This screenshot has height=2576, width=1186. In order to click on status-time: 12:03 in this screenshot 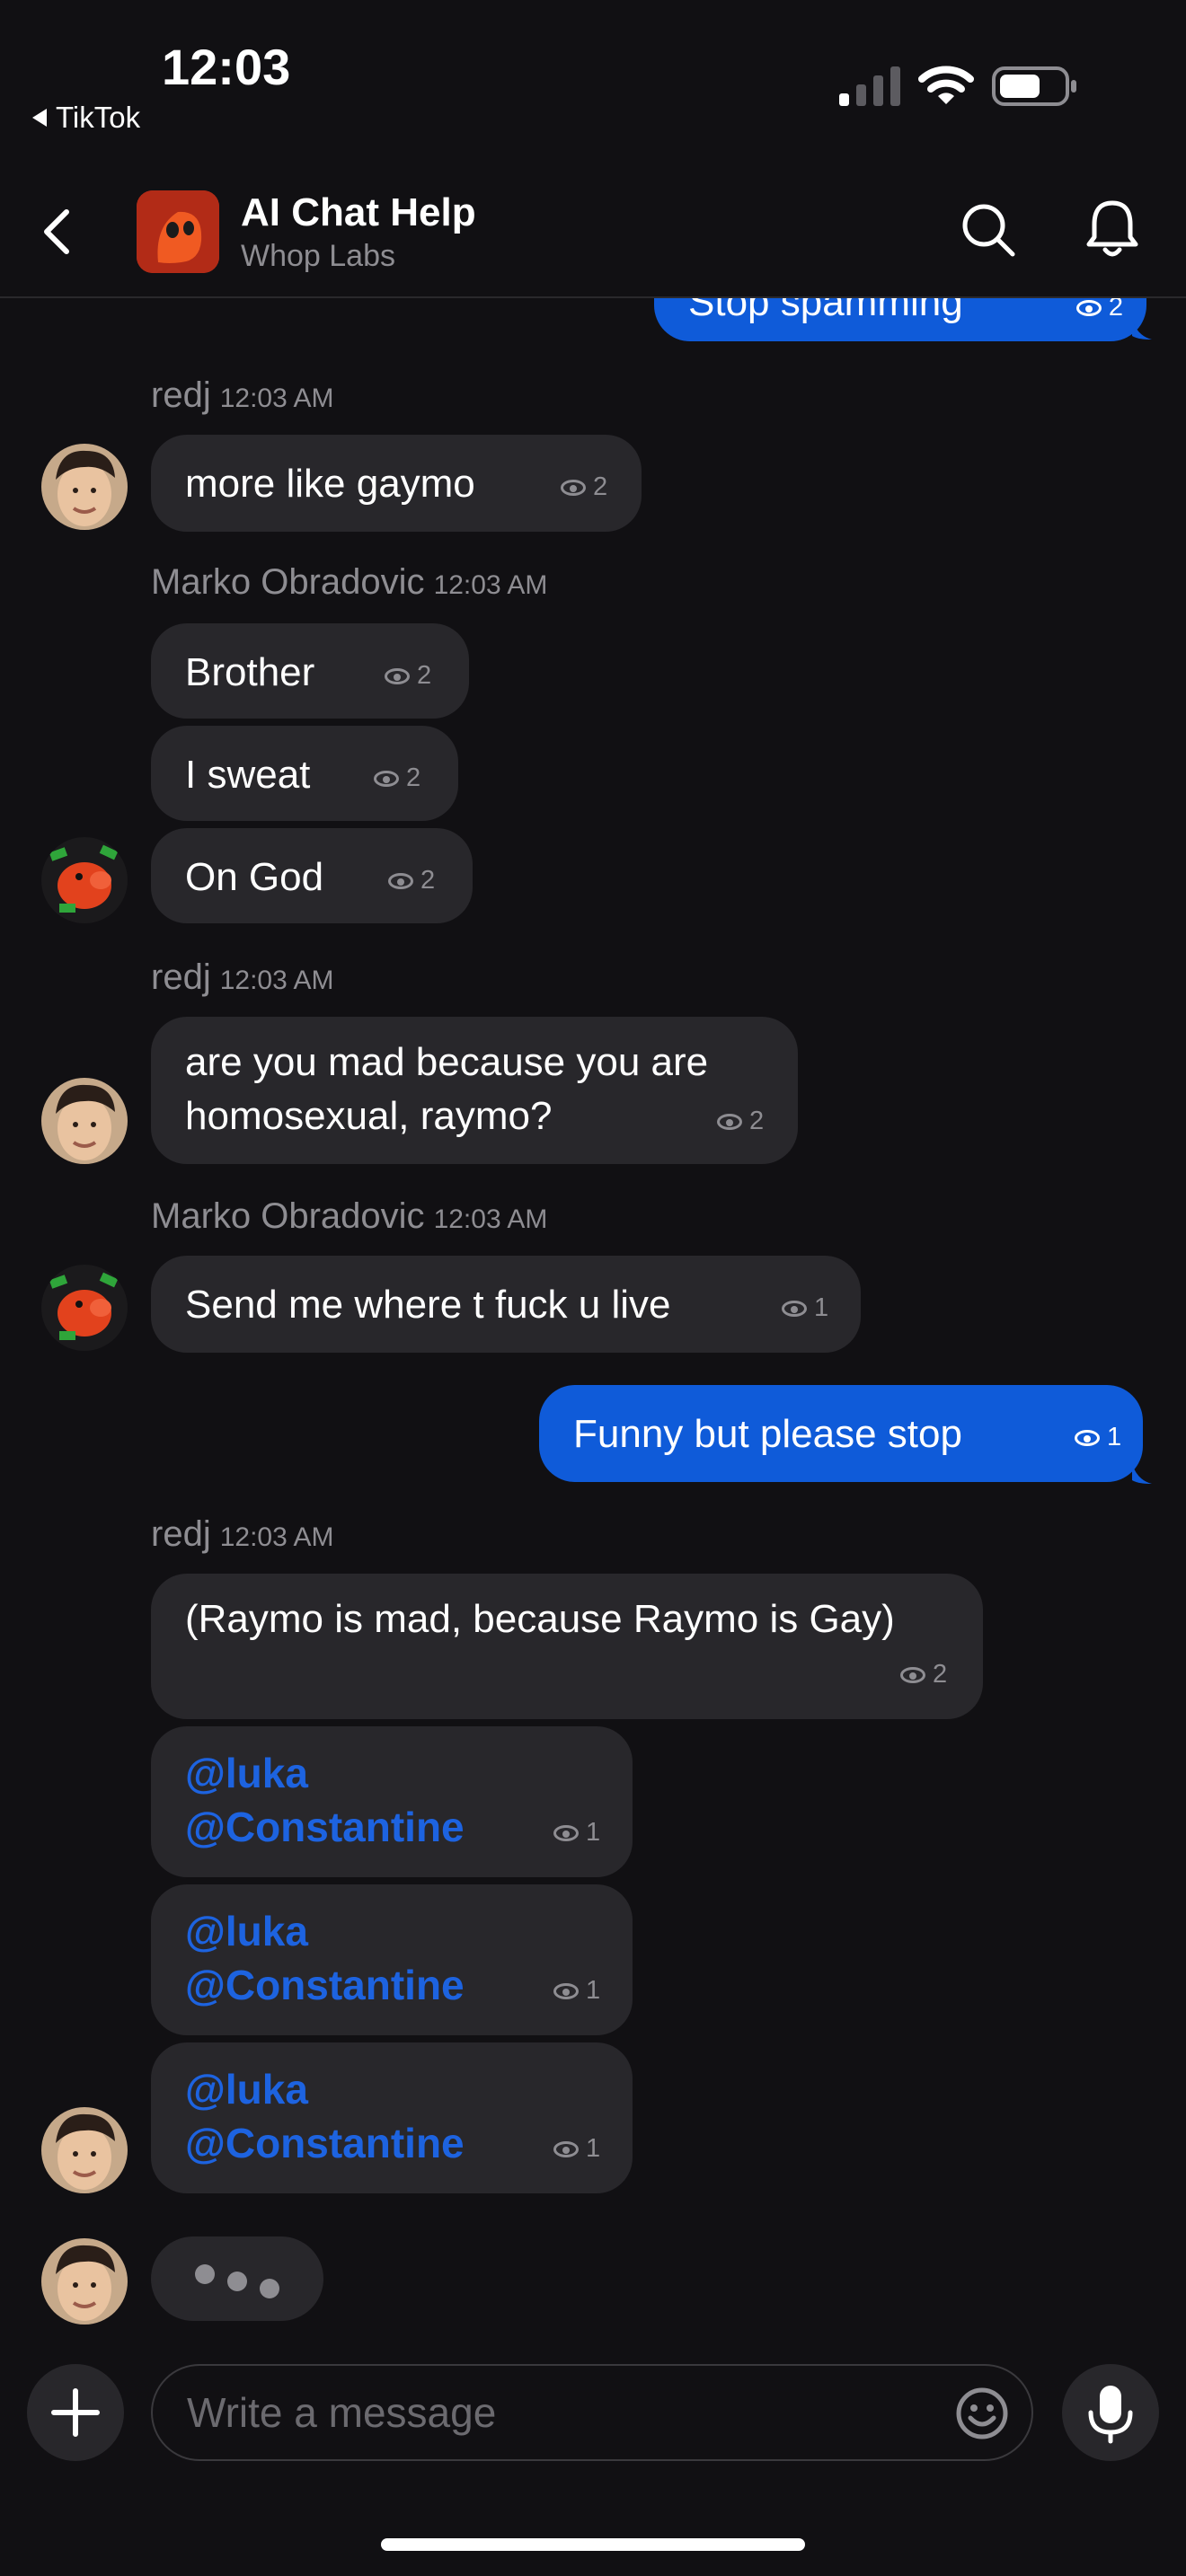, I will do `click(226, 67)`.